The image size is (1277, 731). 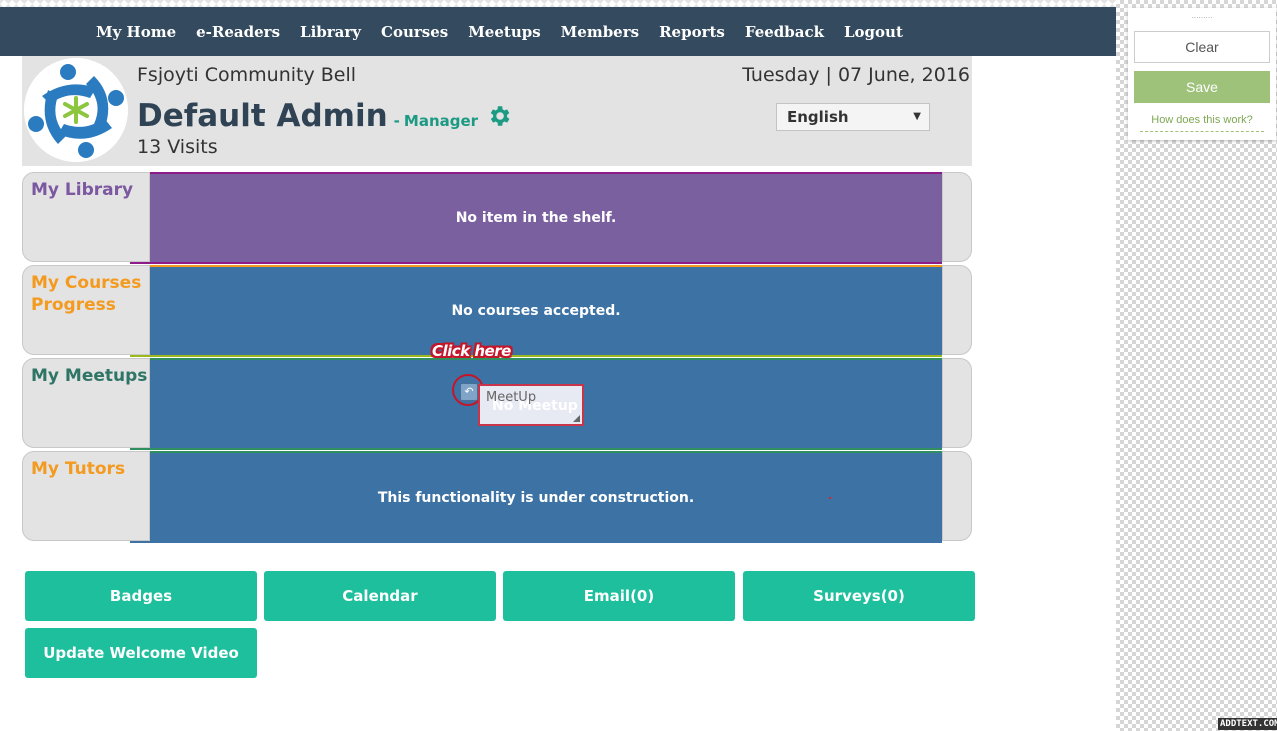 I want to click on current-date: Tuesday | 07 June, 2016, so click(x=856, y=75).